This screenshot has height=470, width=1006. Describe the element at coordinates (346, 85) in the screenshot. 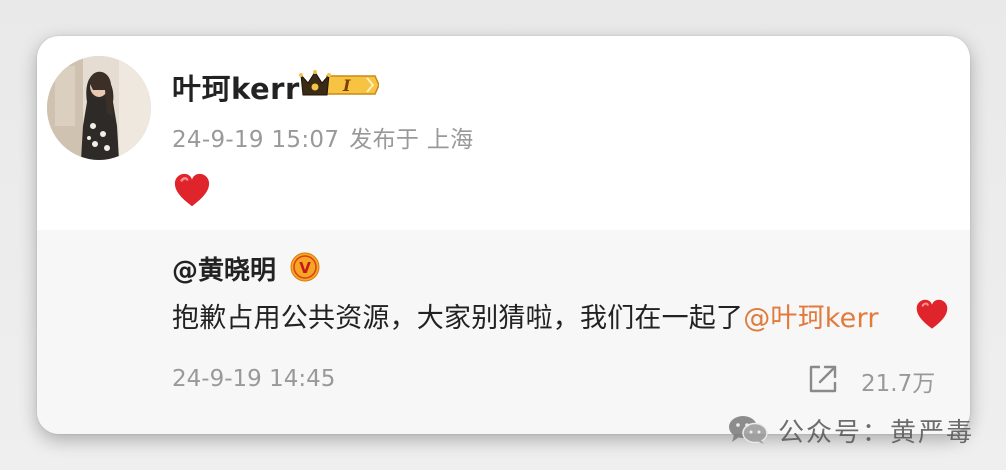

I see `badge-level-text: I` at that location.